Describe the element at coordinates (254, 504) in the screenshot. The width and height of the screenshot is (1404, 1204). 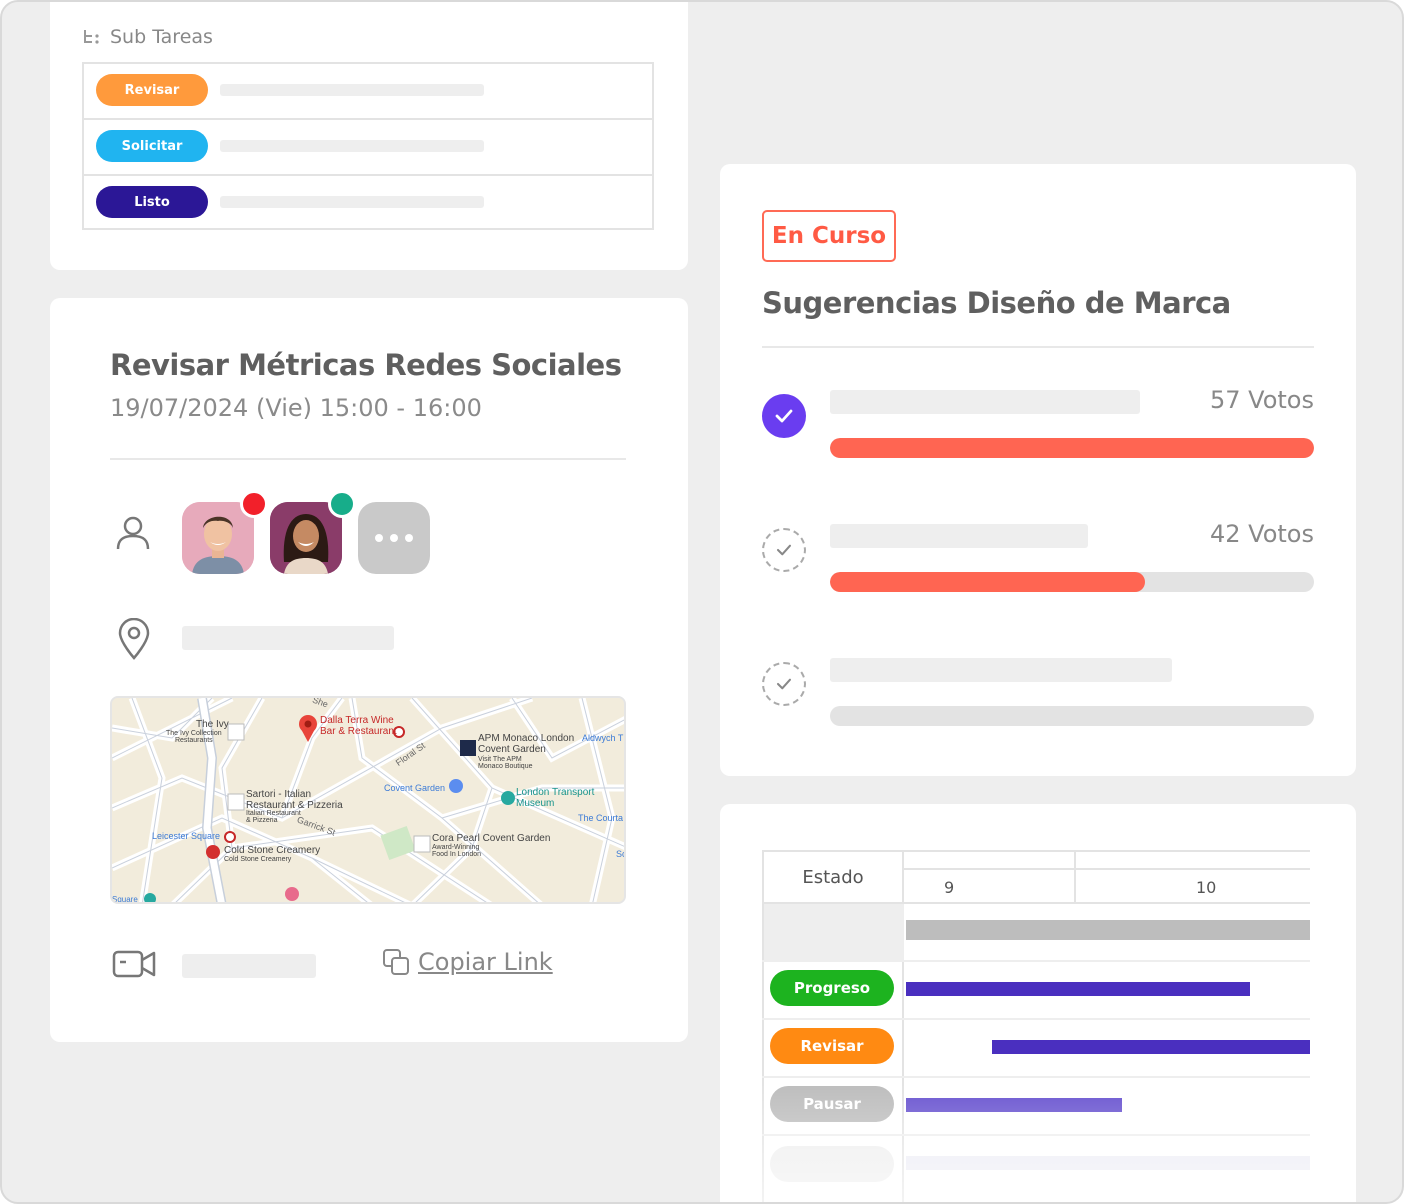
I see `status-dot-busy` at that location.